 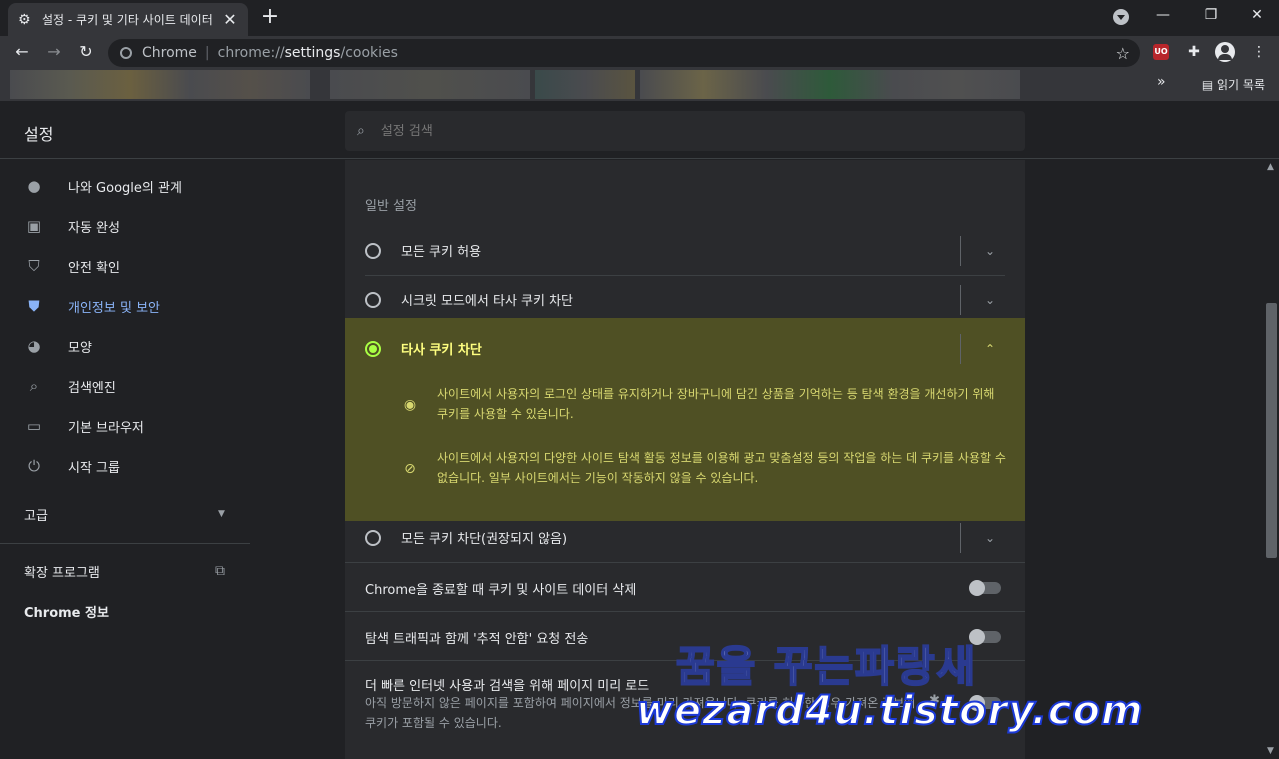 I want to click on tab-strip: ⚙ 설정 - 쿠키 및 기타 사이트 데이터 ✕ + — ❐ ✕, so click(x=639, y=18).